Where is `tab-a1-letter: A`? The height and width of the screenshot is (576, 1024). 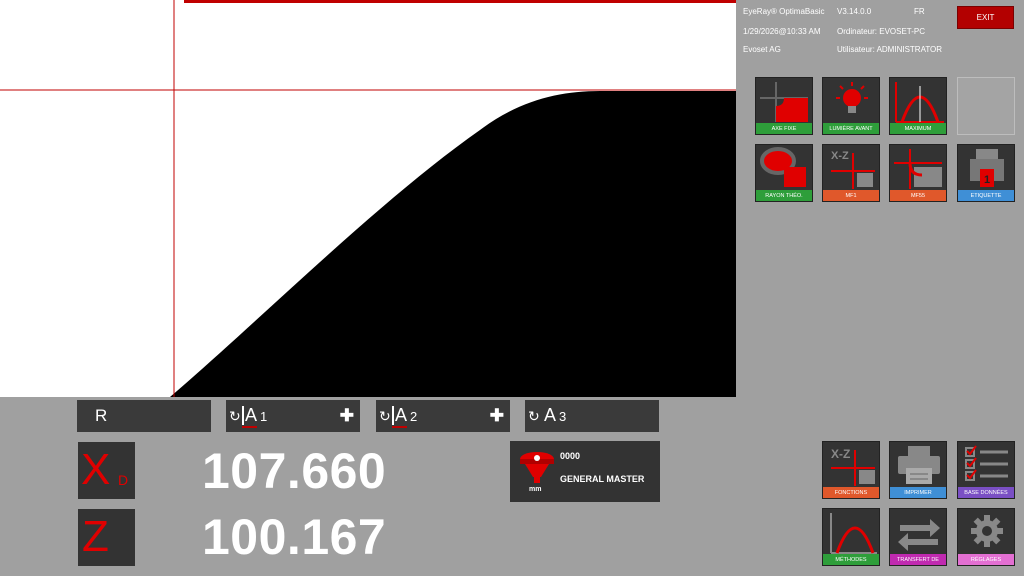
tab-a1-letter: A is located at coordinates (251, 415).